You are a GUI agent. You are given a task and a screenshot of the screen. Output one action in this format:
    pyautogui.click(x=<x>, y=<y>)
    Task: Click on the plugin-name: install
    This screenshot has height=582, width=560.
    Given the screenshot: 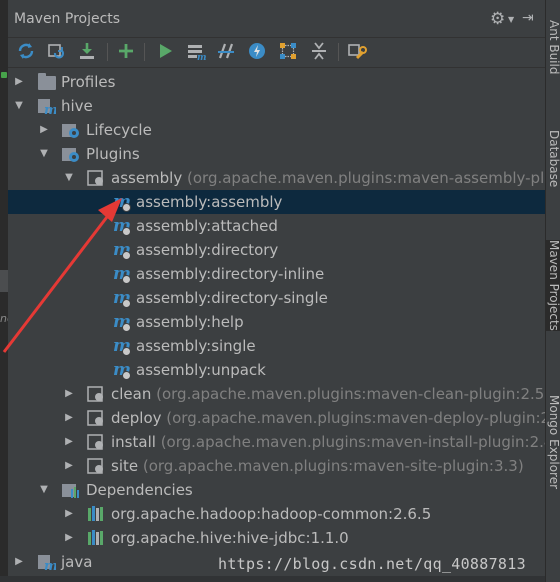 What is the action you would take?
    pyautogui.click(x=133, y=442)
    